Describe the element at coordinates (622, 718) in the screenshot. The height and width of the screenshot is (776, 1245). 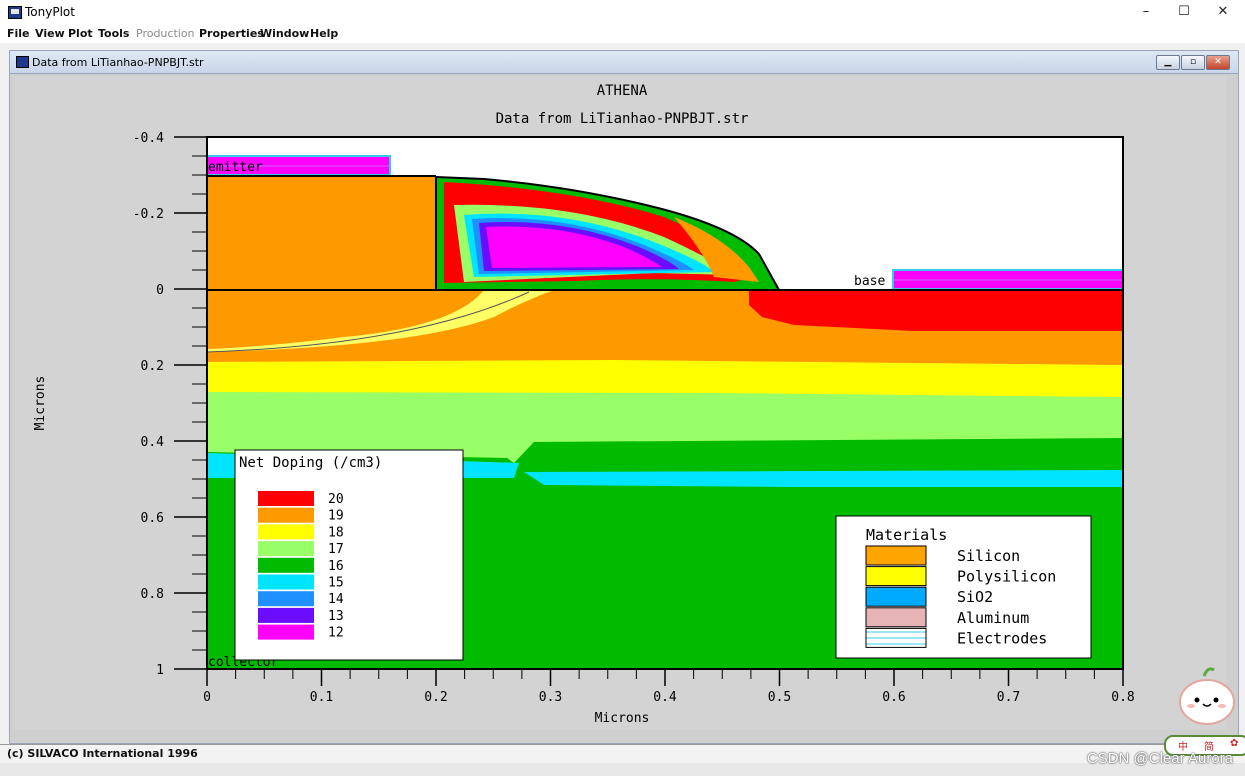
I see `x-axis-label: Microns` at that location.